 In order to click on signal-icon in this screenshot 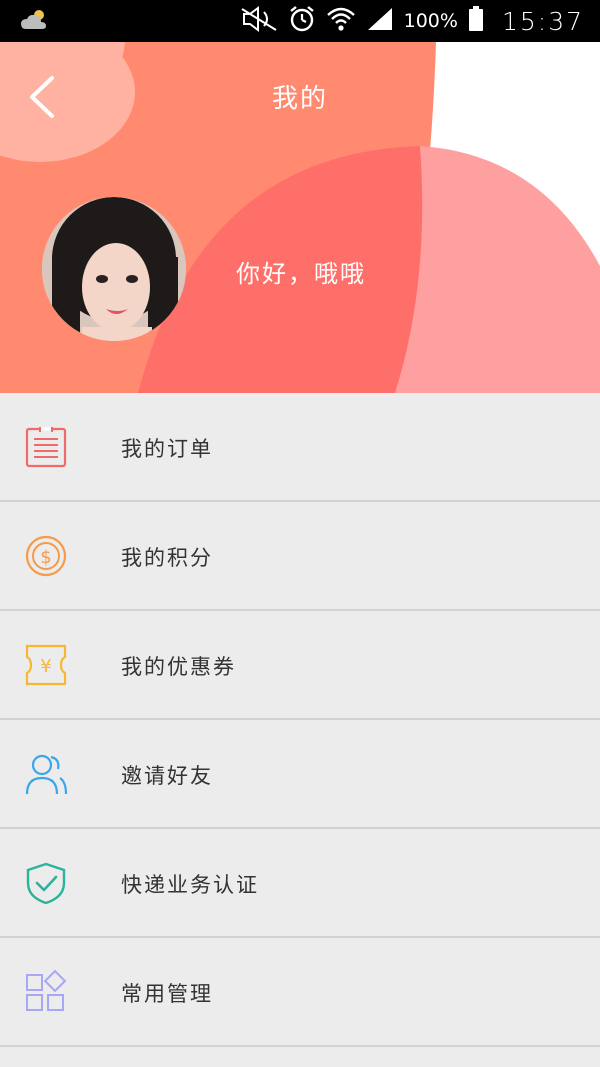, I will do `click(380, 21)`.